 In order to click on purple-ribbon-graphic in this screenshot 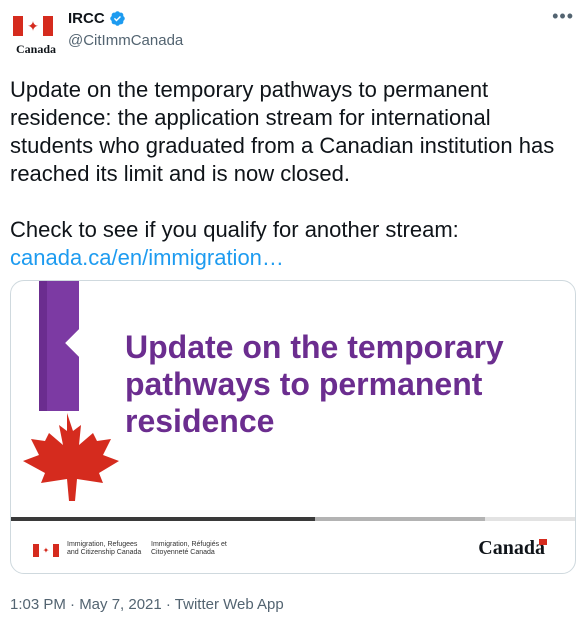, I will do `click(59, 346)`.